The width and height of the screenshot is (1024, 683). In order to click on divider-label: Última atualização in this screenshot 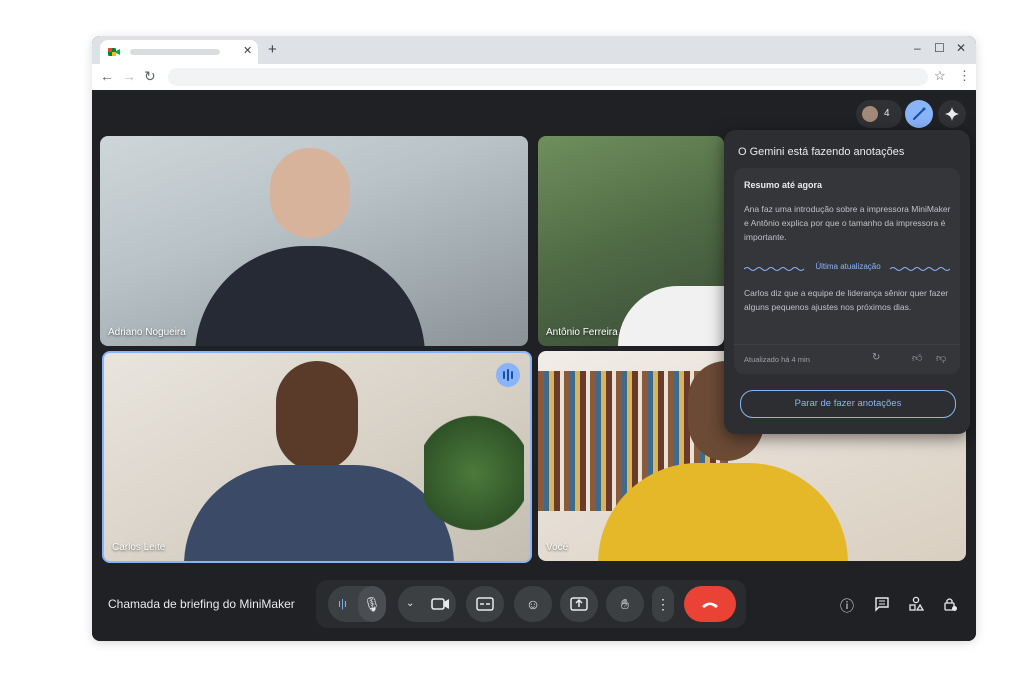, I will do `click(848, 266)`.